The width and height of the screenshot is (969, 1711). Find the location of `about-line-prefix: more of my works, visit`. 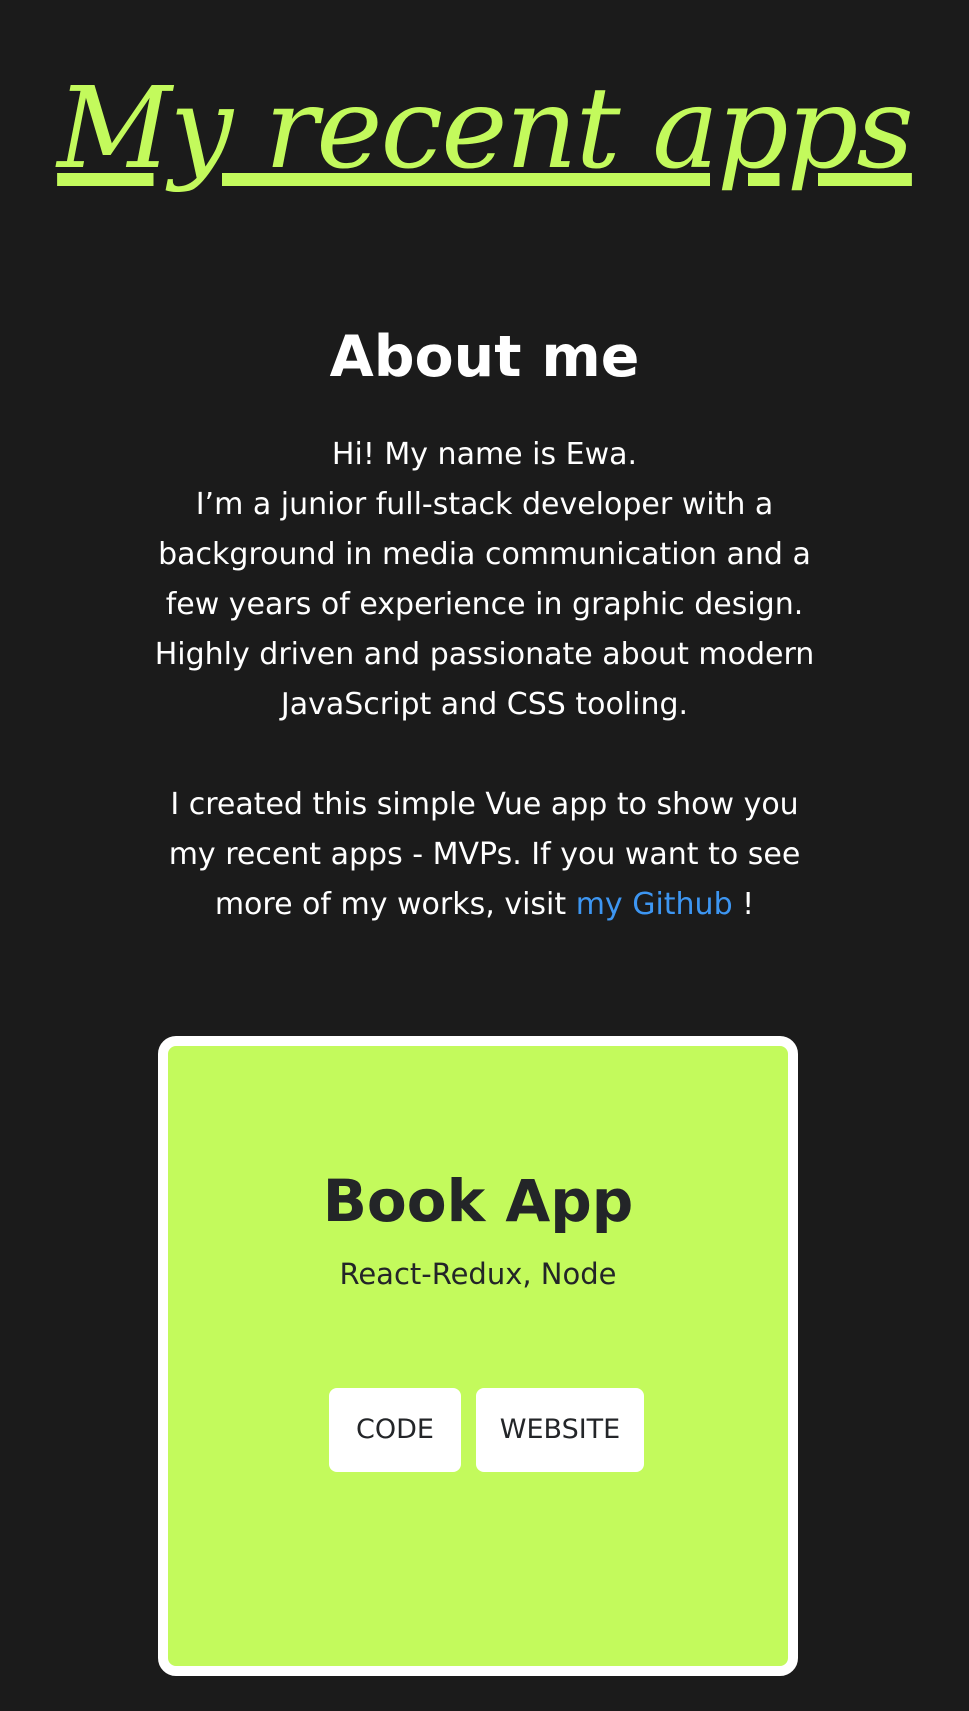

about-line-prefix: more of my works, visit is located at coordinates (395, 904).